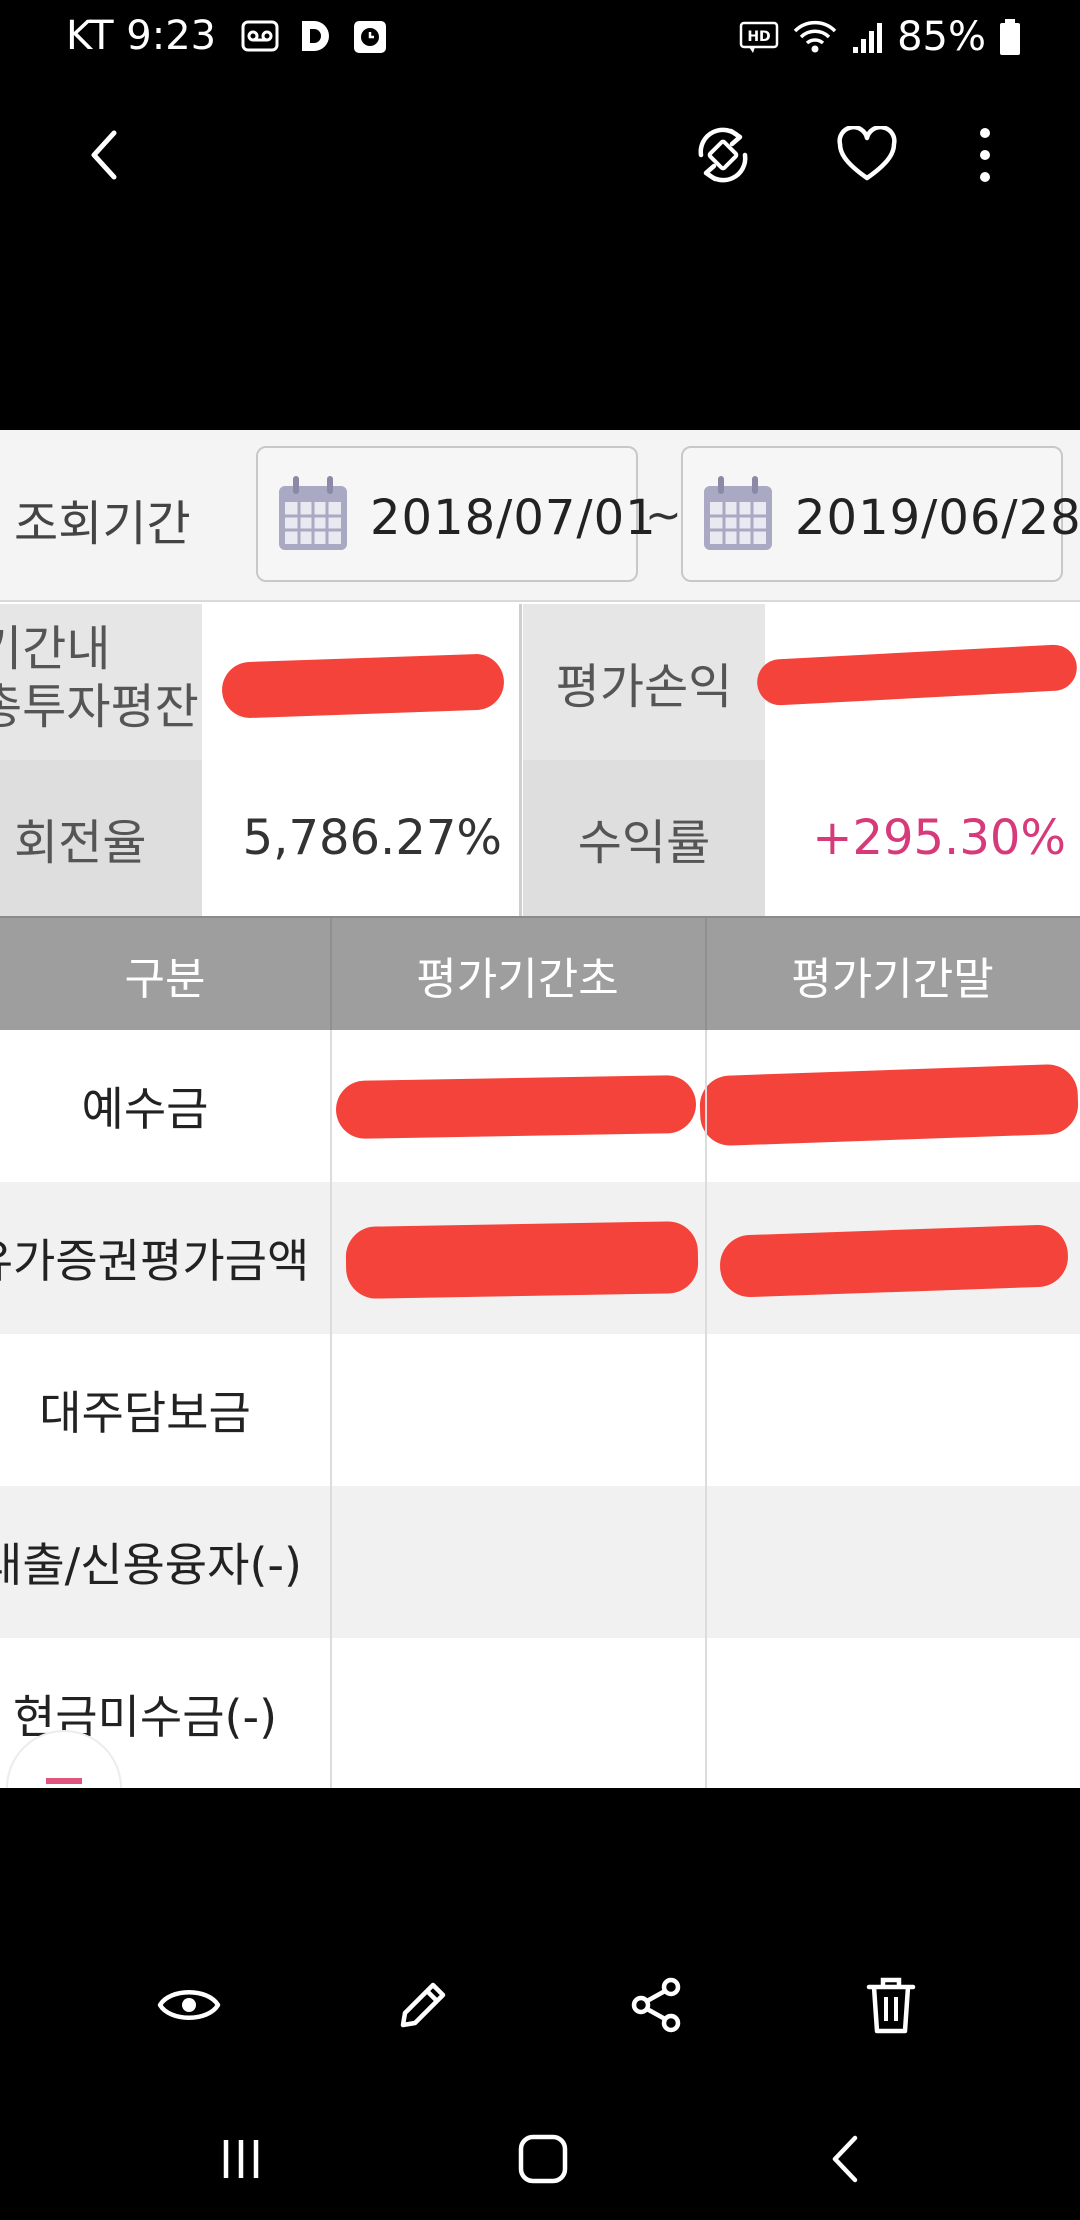 The width and height of the screenshot is (1080, 2220). I want to click on voicemail-icon, so click(260, 36).